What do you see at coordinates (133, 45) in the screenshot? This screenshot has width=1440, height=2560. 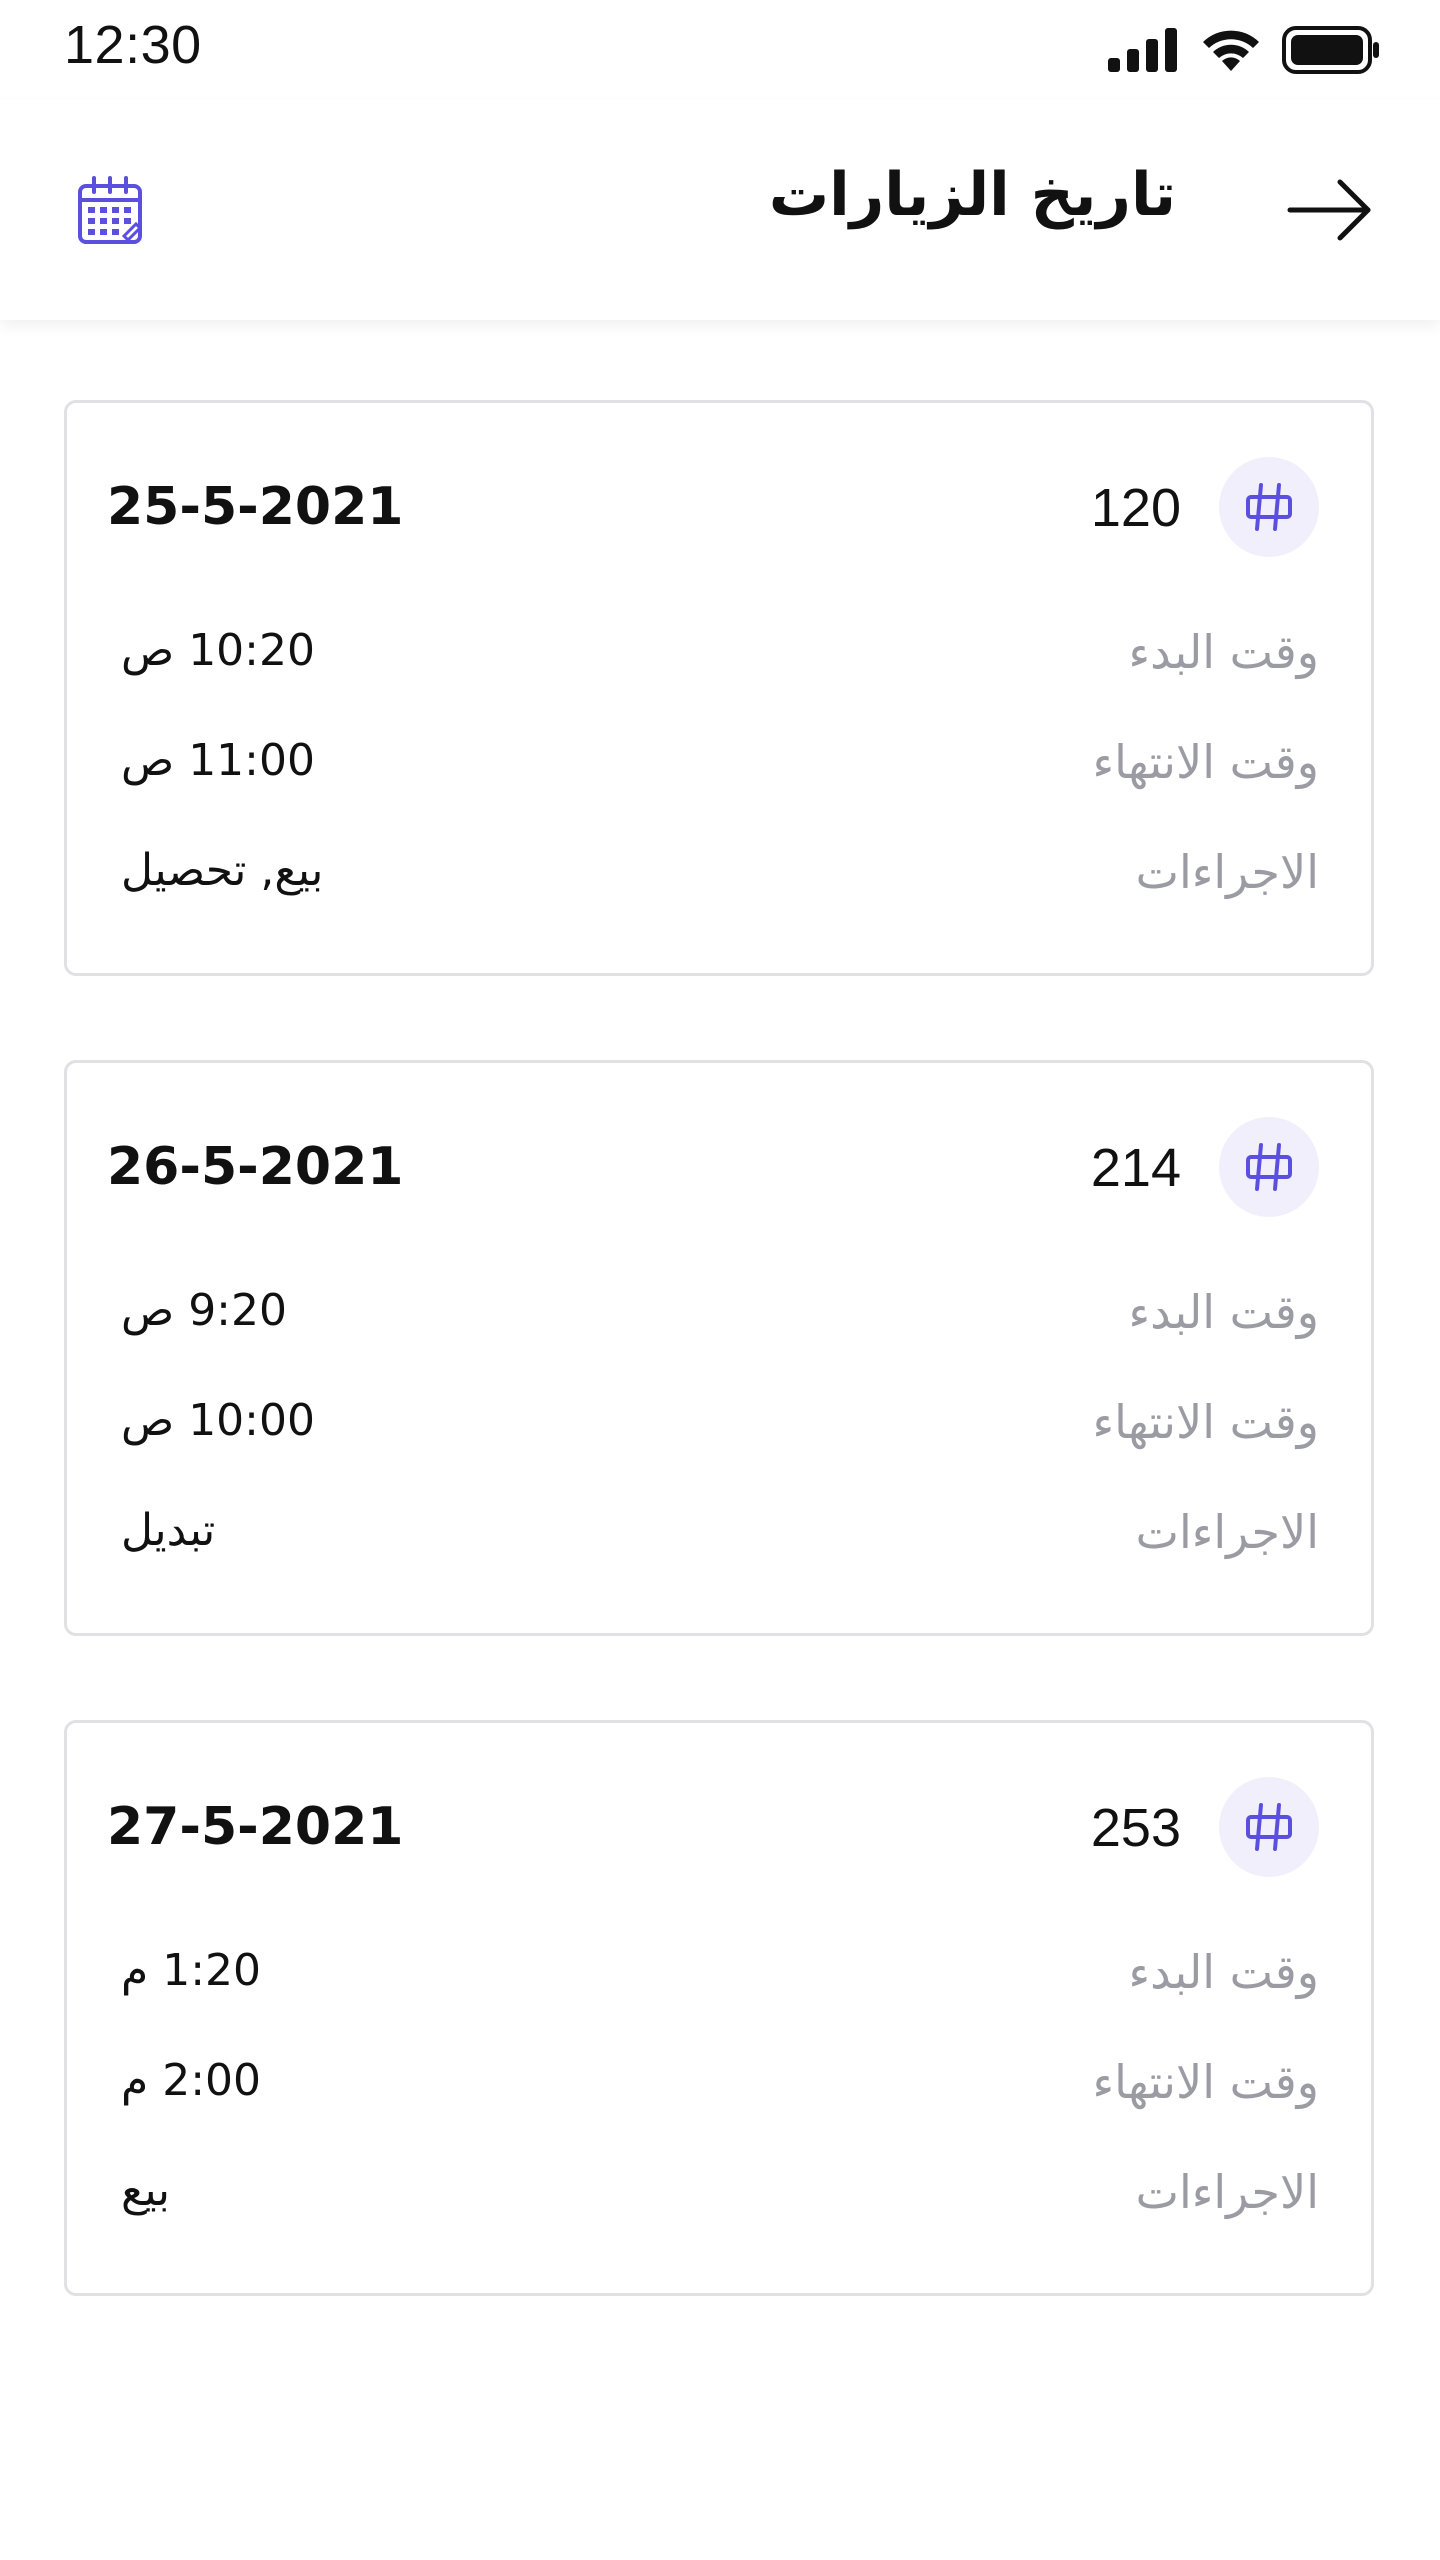 I see `status-time: 12:30` at bounding box center [133, 45].